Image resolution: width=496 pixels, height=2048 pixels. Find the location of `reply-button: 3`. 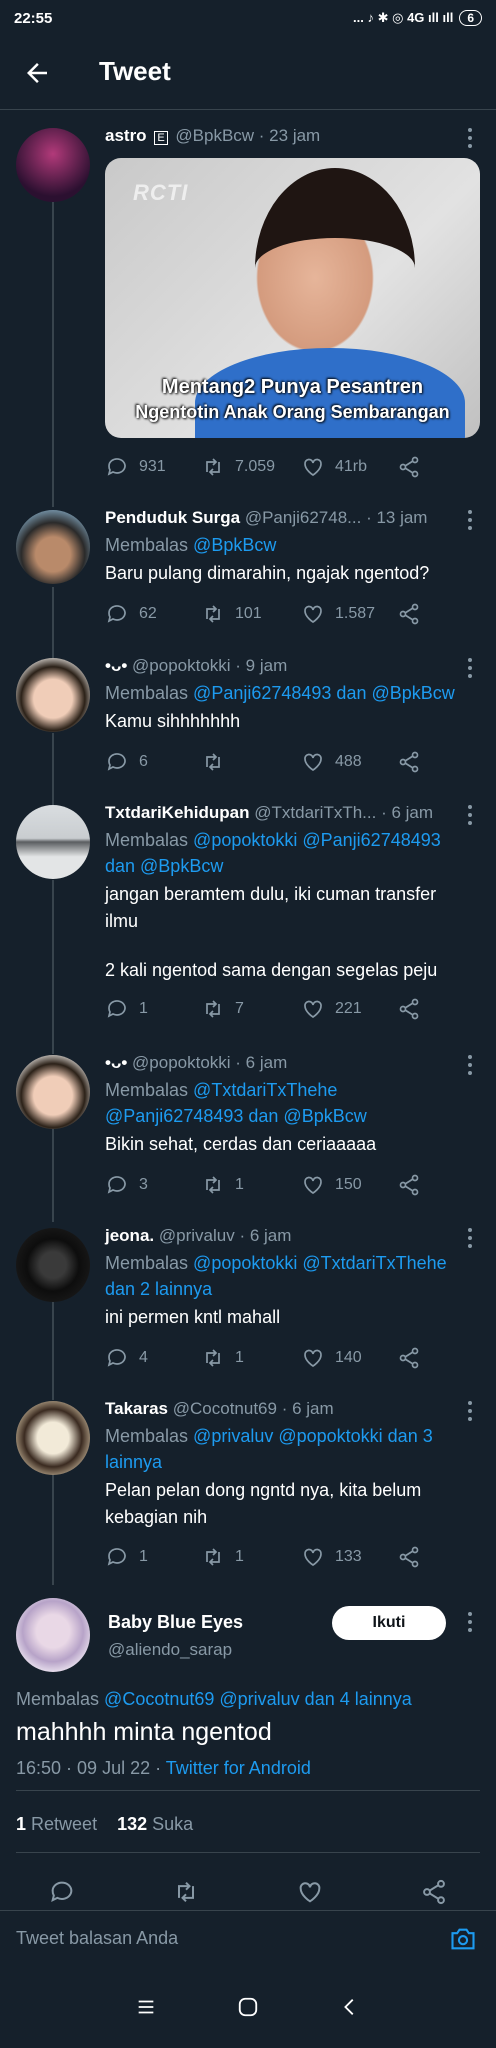

reply-button: 3 is located at coordinates (126, 1185).